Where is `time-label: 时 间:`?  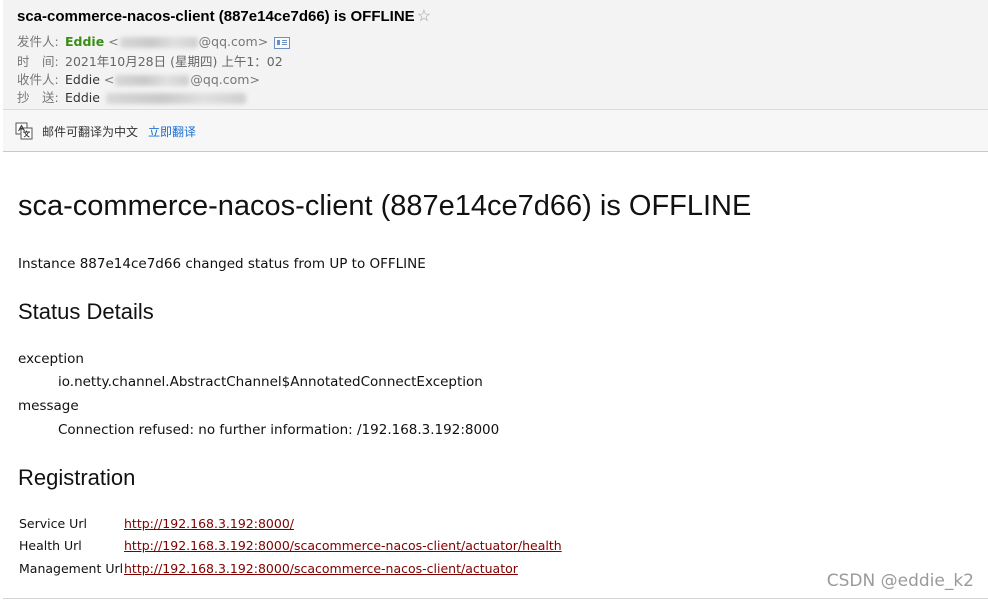 time-label: 时 间: is located at coordinates (38, 61).